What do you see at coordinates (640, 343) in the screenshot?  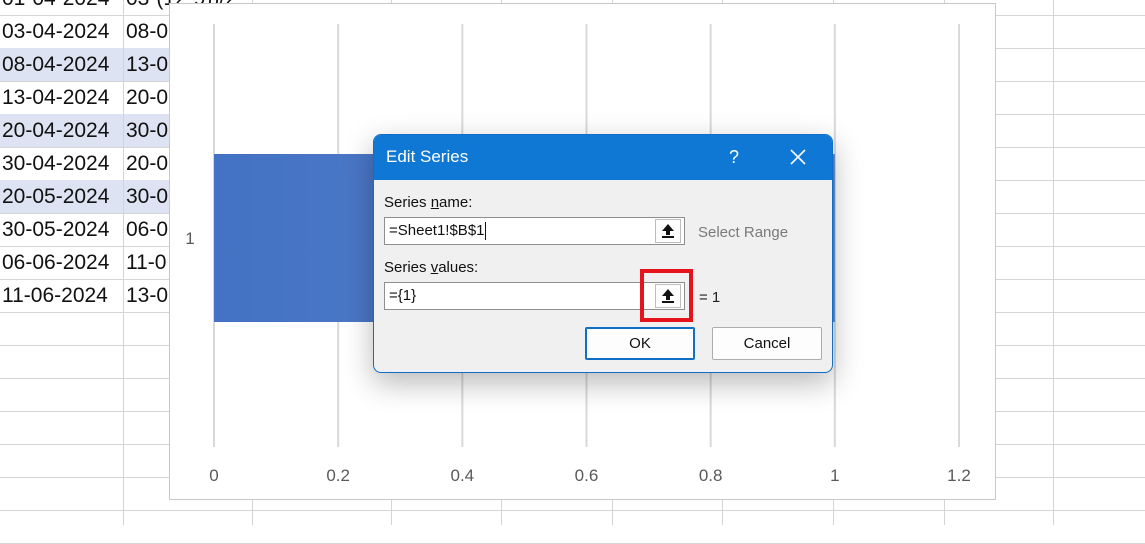 I see `ok-button: OK` at bounding box center [640, 343].